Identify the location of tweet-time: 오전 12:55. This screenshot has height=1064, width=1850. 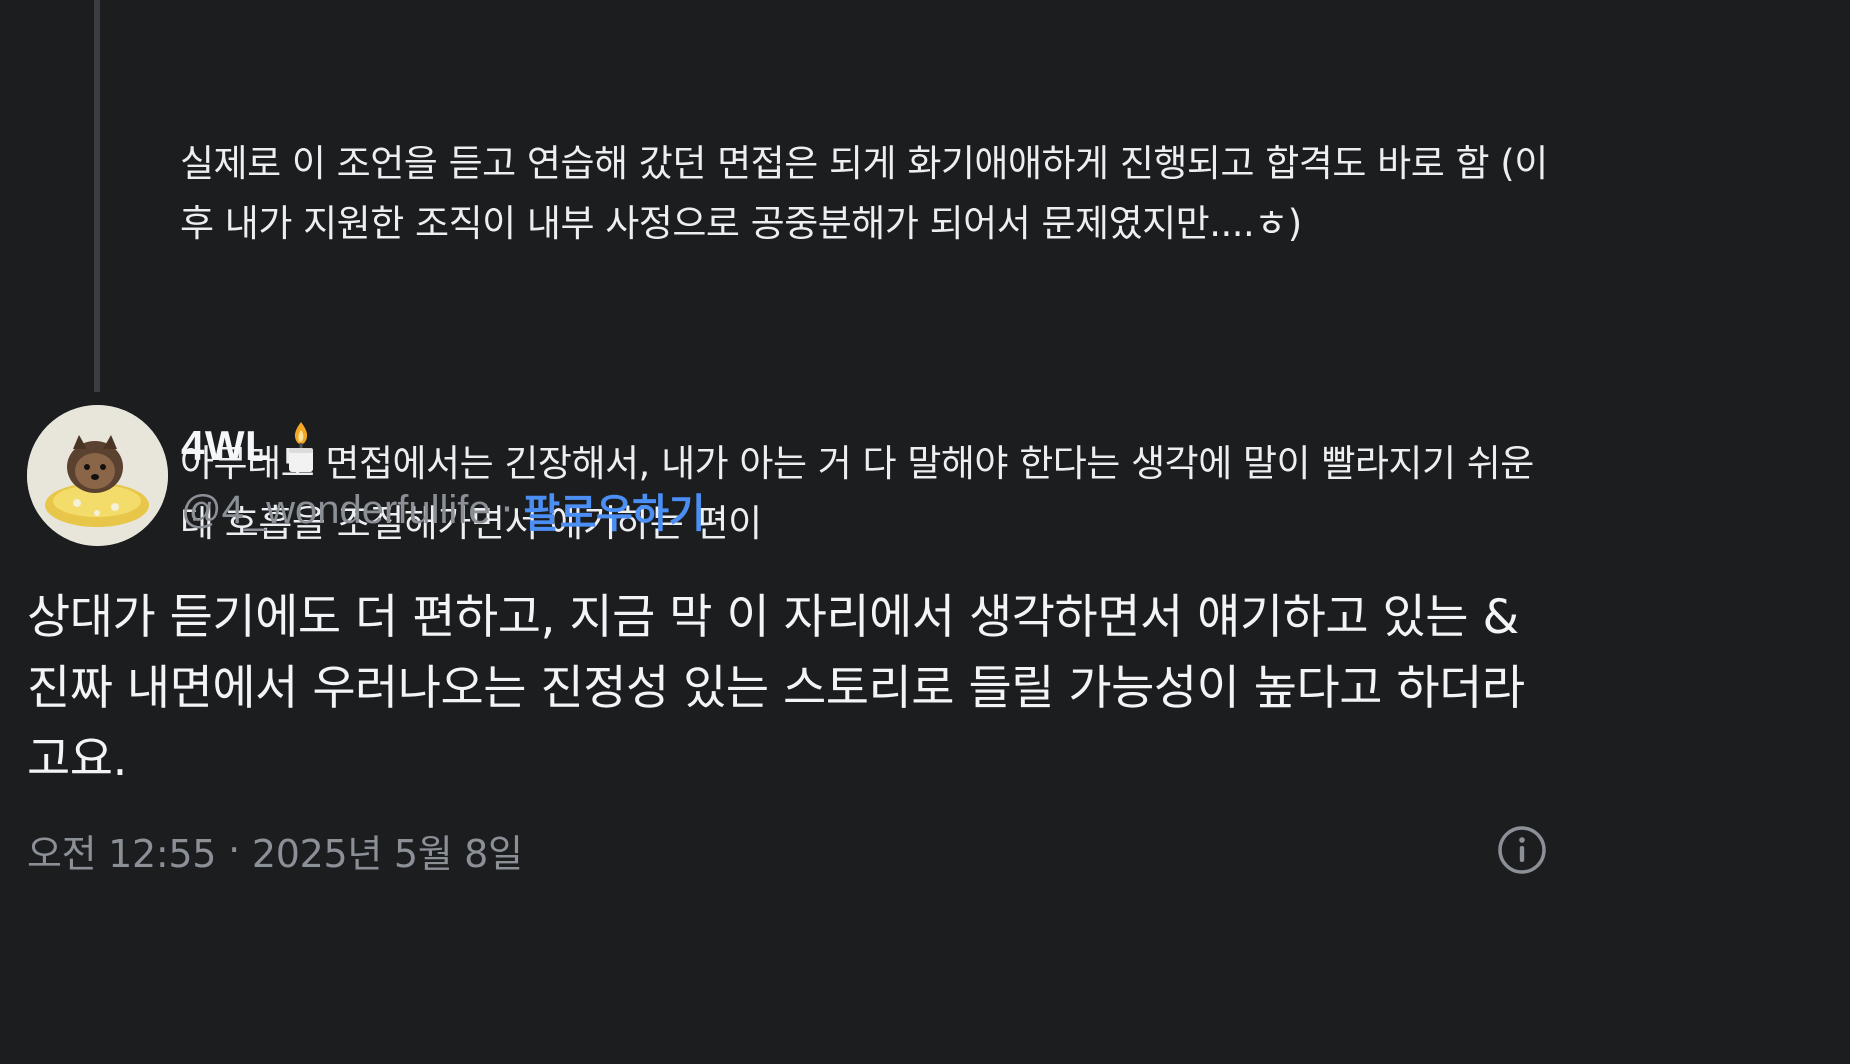
(121, 850).